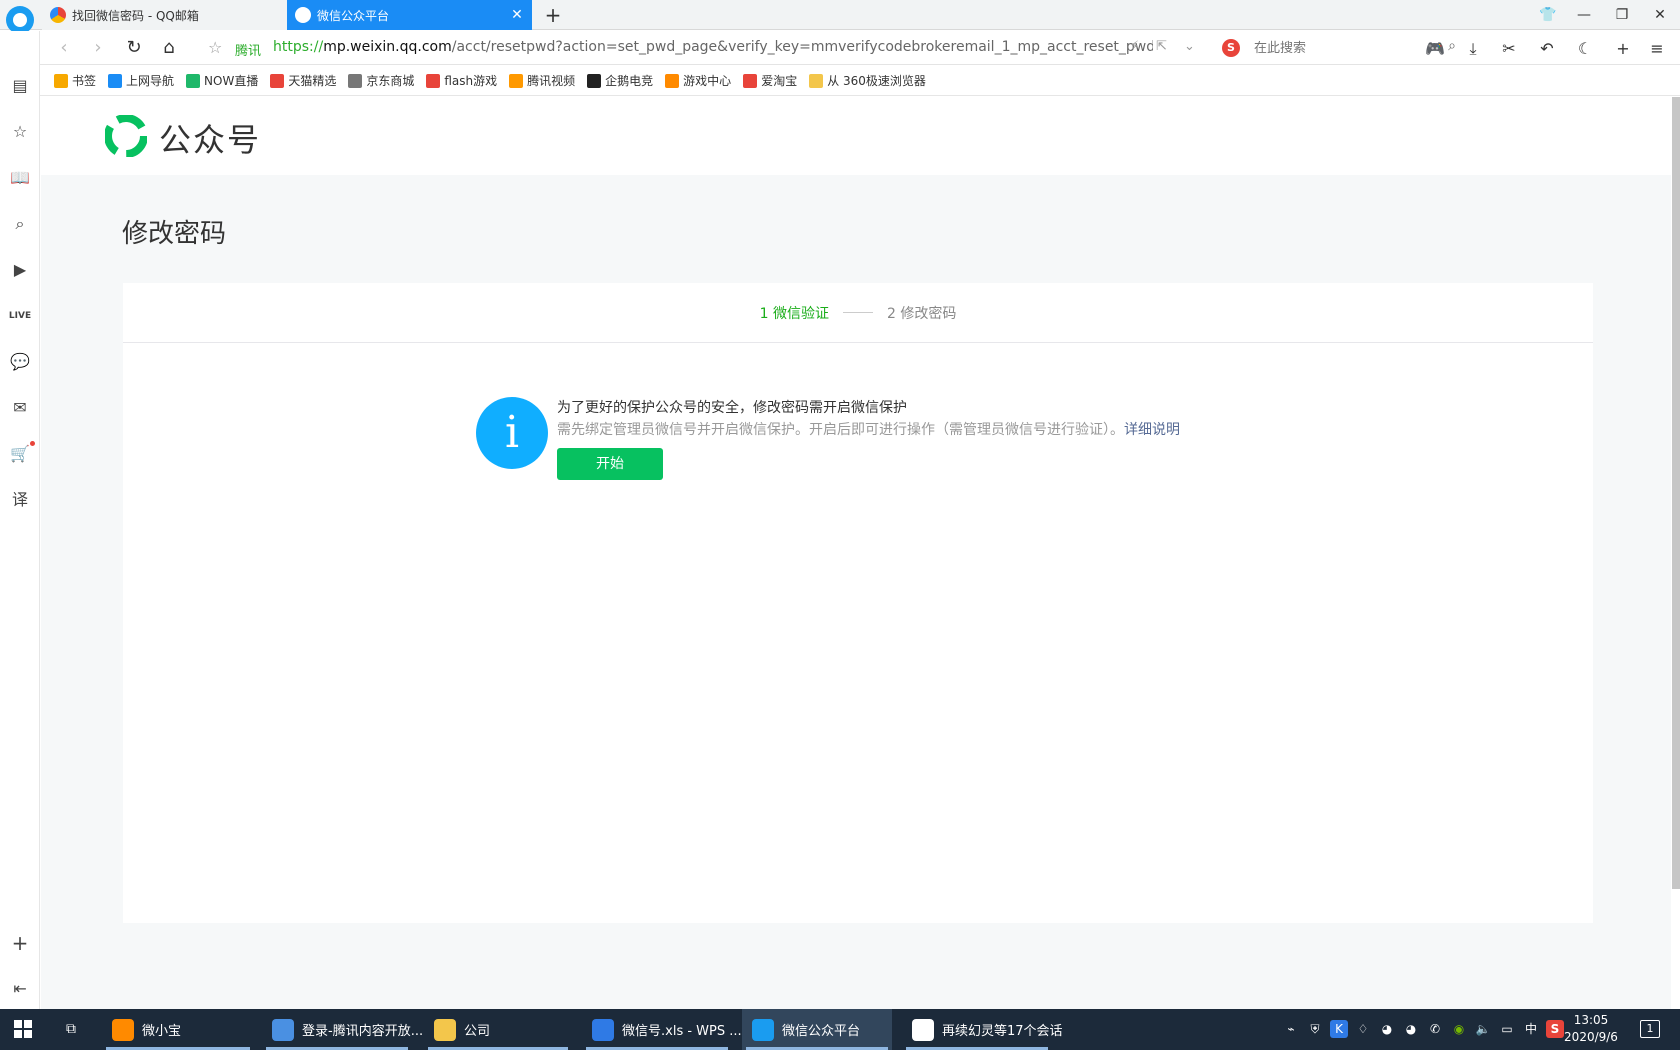 Image resolution: width=1680 pixels, height=1050 pixels. Describe the element at coordinates (1435, 1029) in the screenshot. I see `tray-wechat-icon: ✆` at that location.